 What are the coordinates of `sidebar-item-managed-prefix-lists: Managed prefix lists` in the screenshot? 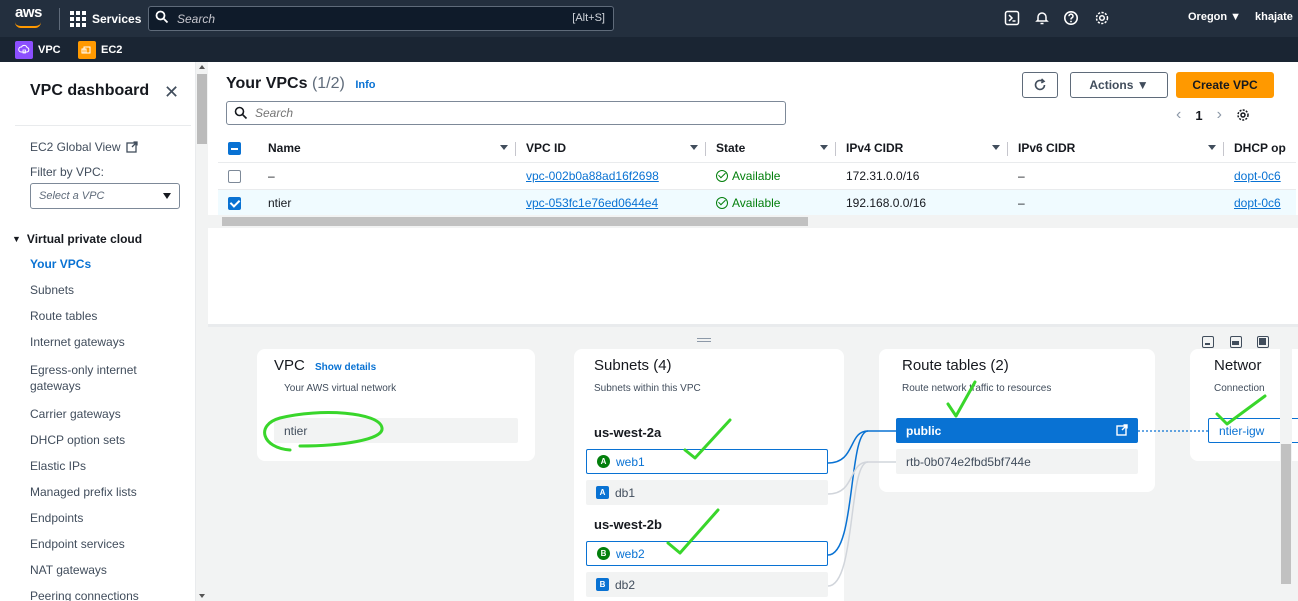 It's located at (110, 493).